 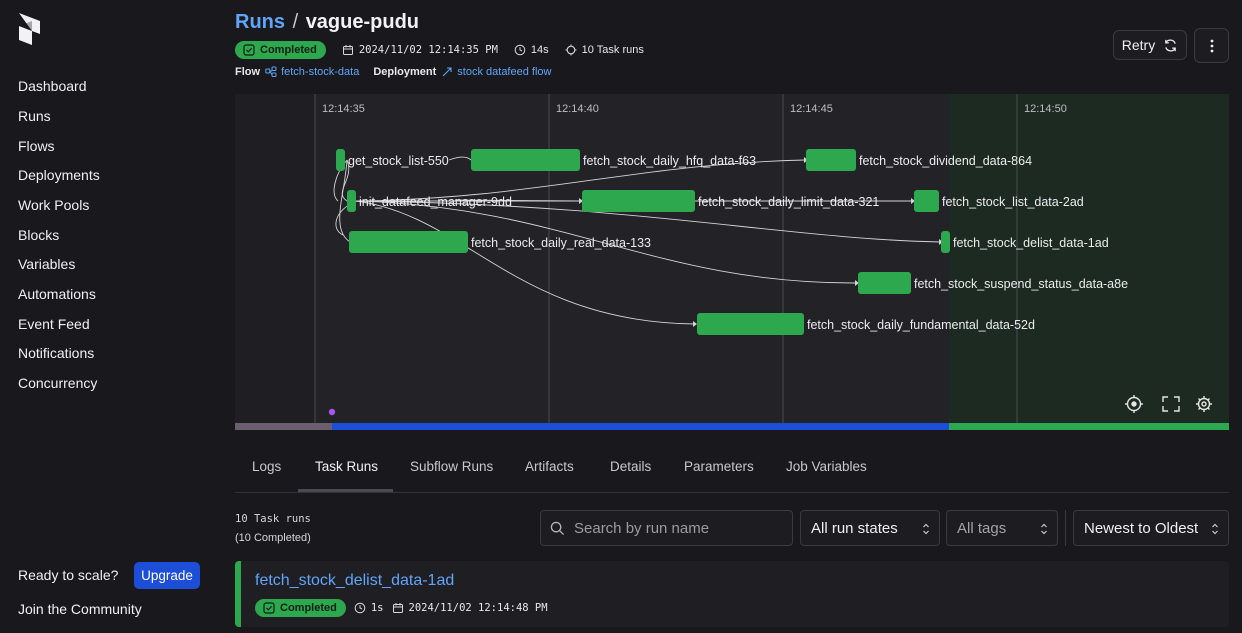 I want to click on search-box, so click(x=666, y=528).